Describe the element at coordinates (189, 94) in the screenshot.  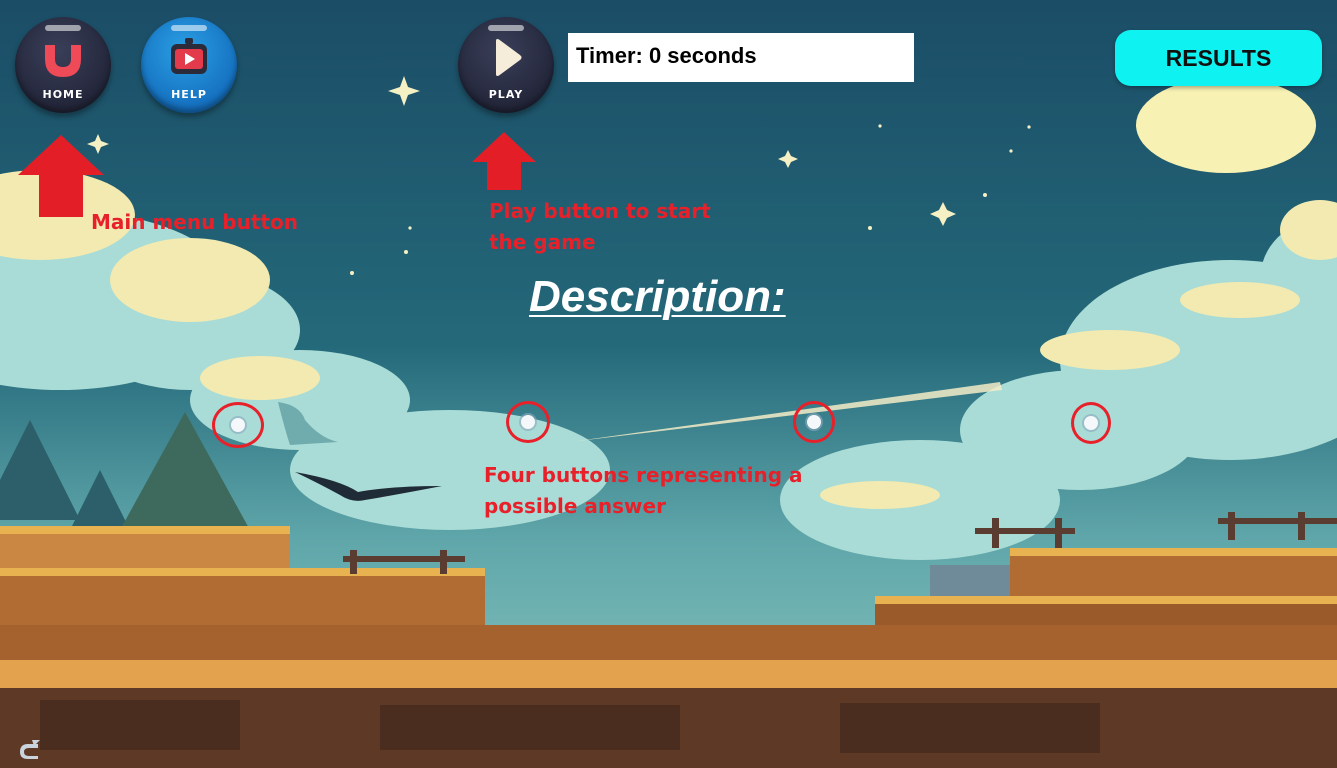
I see `help-button-label: HELP` at that location.